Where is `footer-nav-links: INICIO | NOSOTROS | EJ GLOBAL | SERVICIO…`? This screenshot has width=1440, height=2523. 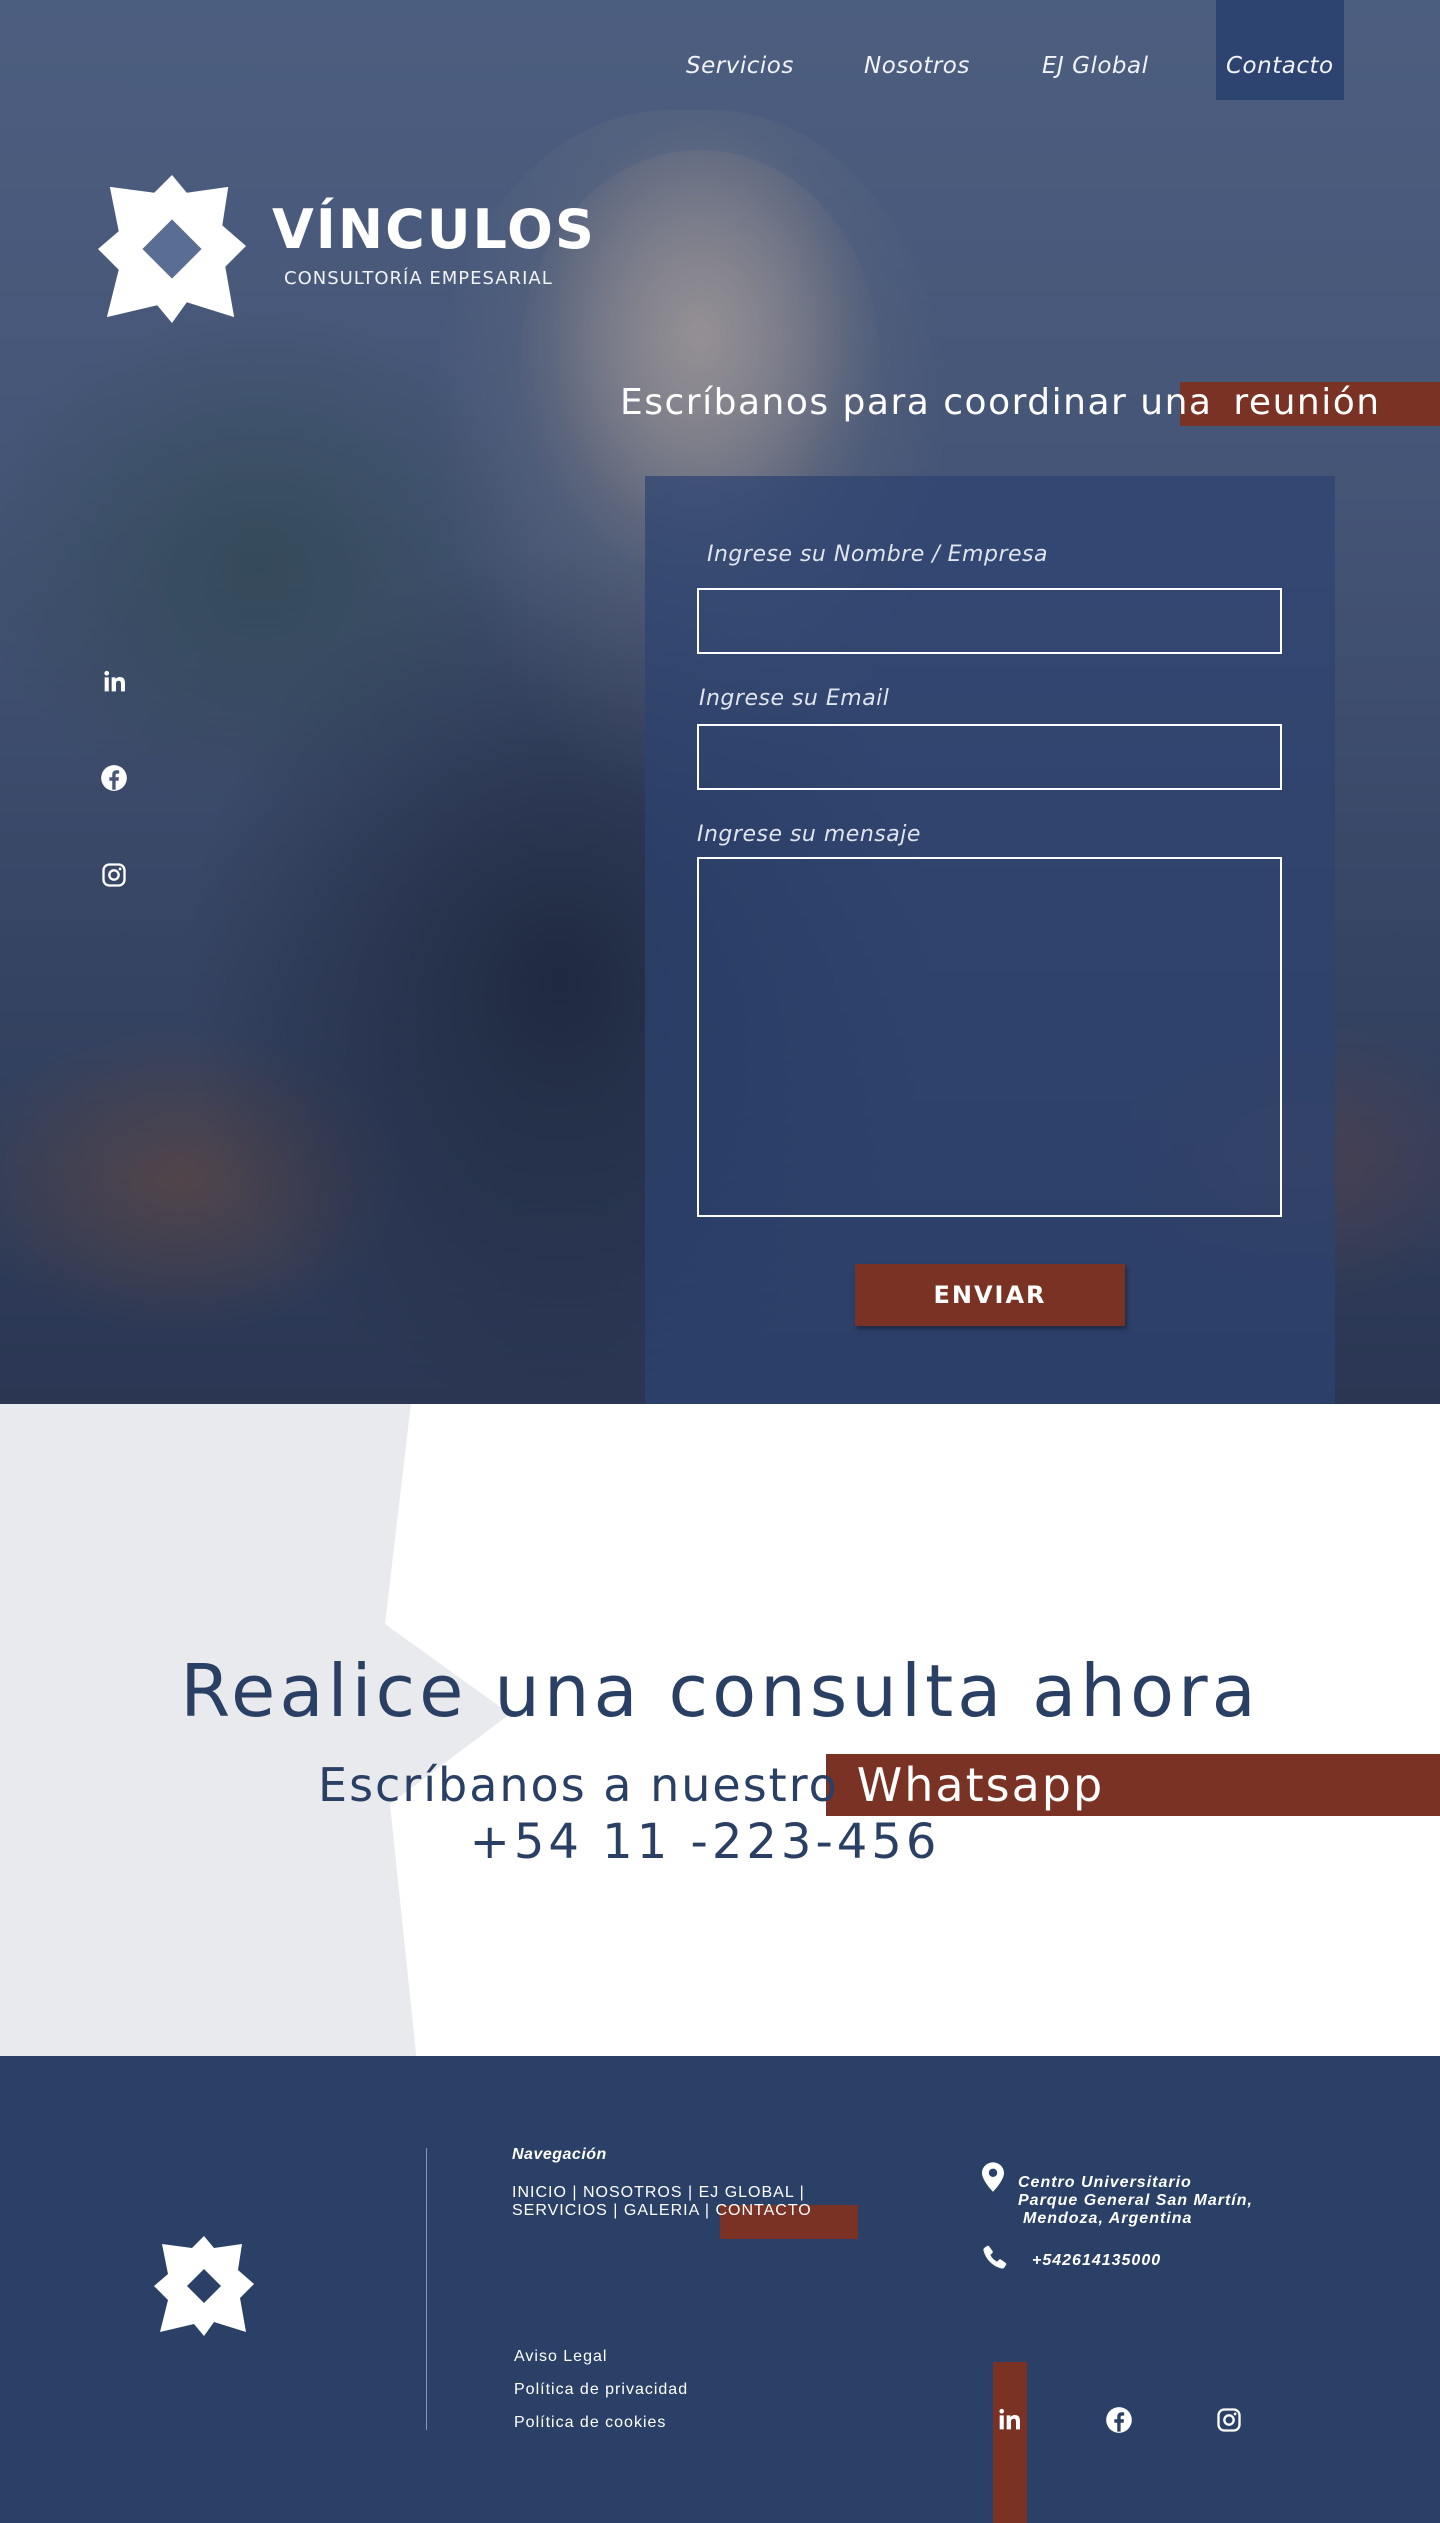 footer-nav-links: INICIO | NOSOTROS | EJ GLOBAL | SERVICIO… is located at coordinates (662, 2202).